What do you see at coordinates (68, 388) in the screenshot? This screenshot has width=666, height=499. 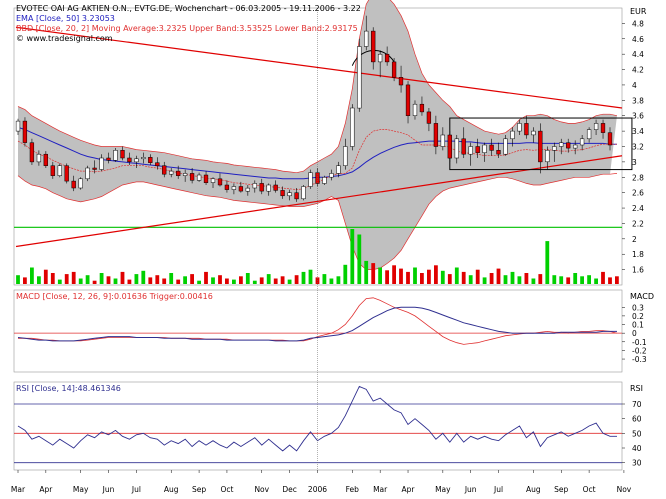 I see `rsi-legend: RSI [Close, 14]:48.461346` at bounding box center [68, 388].